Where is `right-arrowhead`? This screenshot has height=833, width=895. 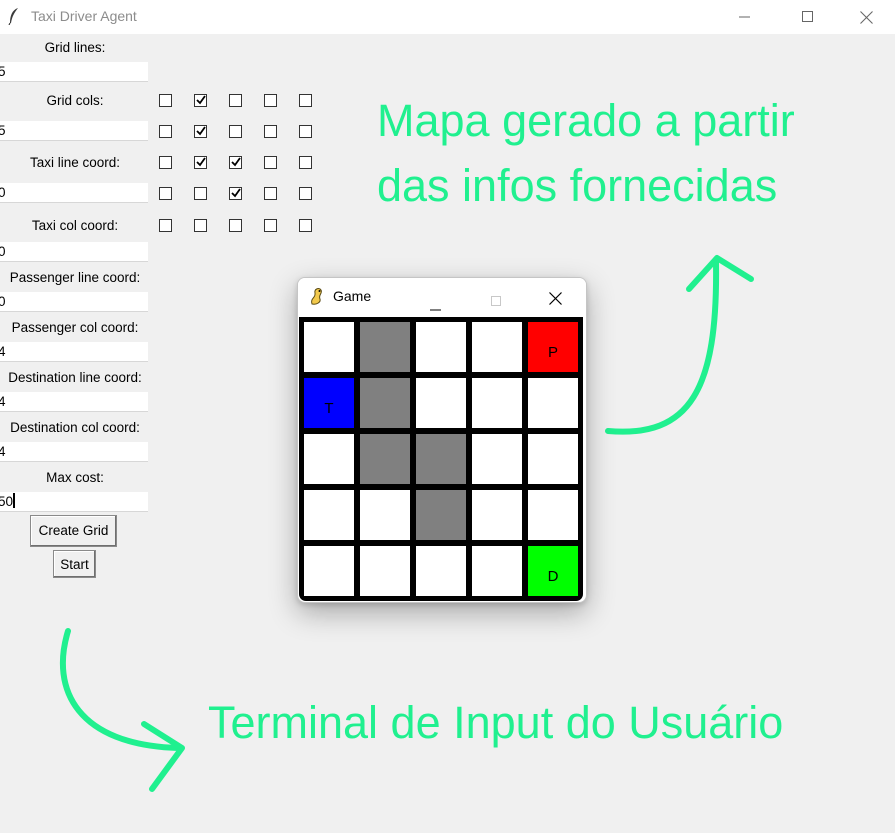 right-arrowhead is located at coordinates (163, 756).